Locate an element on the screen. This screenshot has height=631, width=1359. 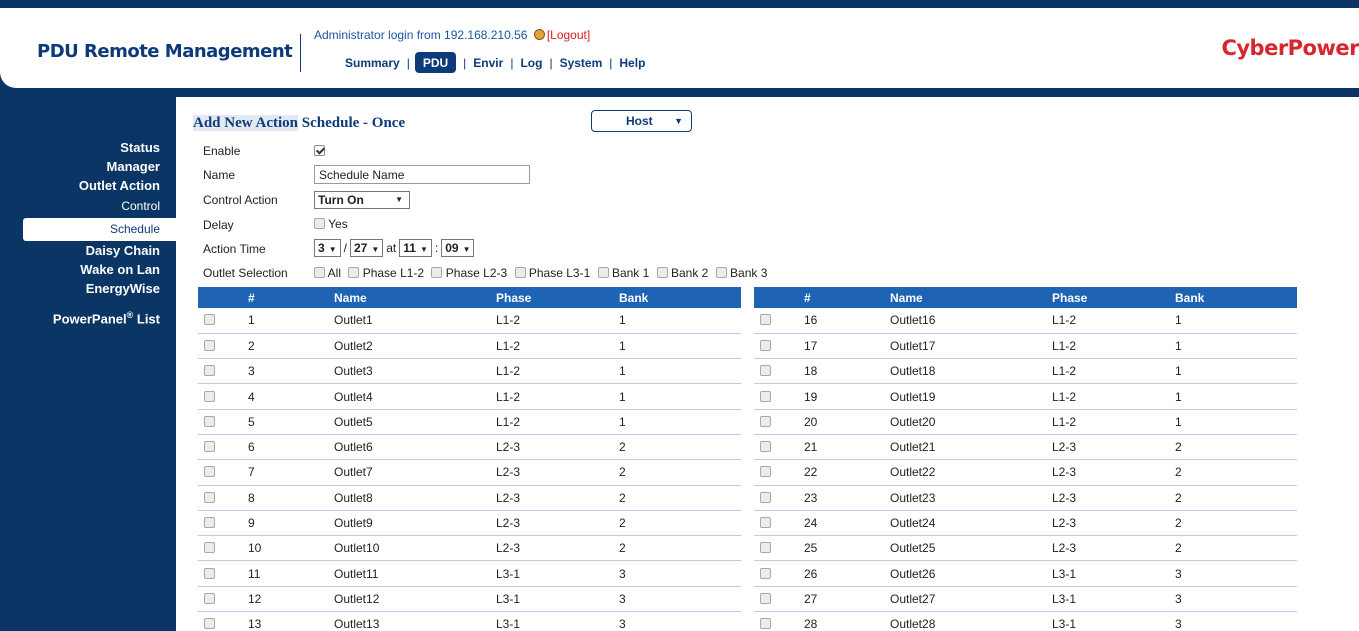
table-row: 13 Outlet13 L3-1 3 is located at coordinates (469, 621).